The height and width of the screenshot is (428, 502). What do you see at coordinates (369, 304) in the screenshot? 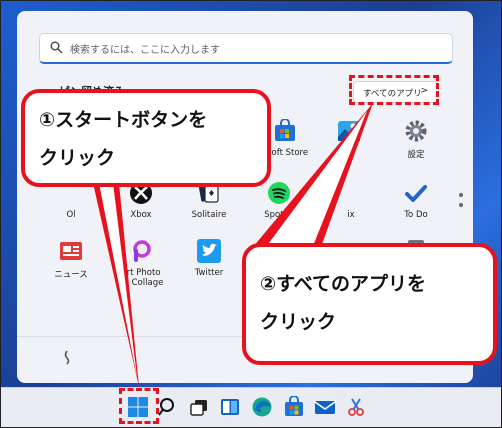
I see `callout-step-2: ②すべてのアプリを クリック` at bounding box center [369, 304].